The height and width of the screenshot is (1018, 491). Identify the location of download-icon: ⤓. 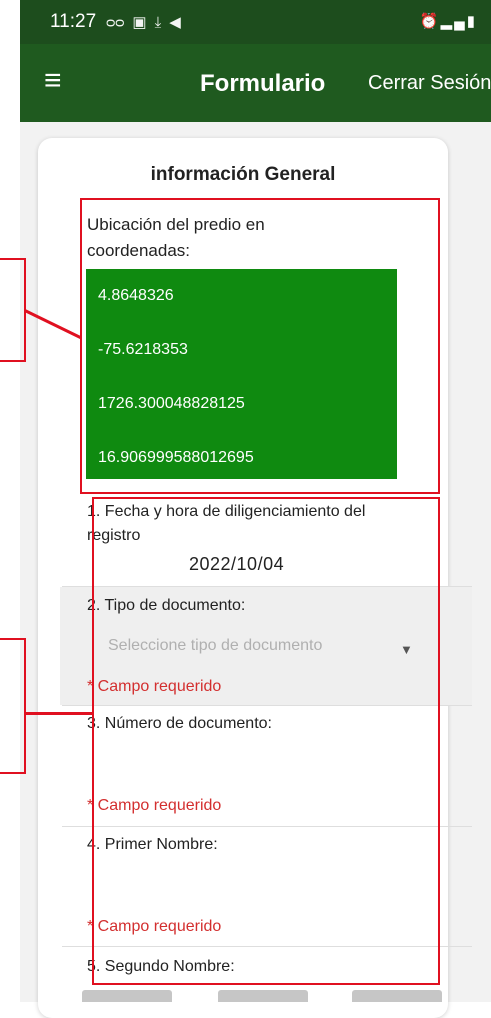
(158, 22).